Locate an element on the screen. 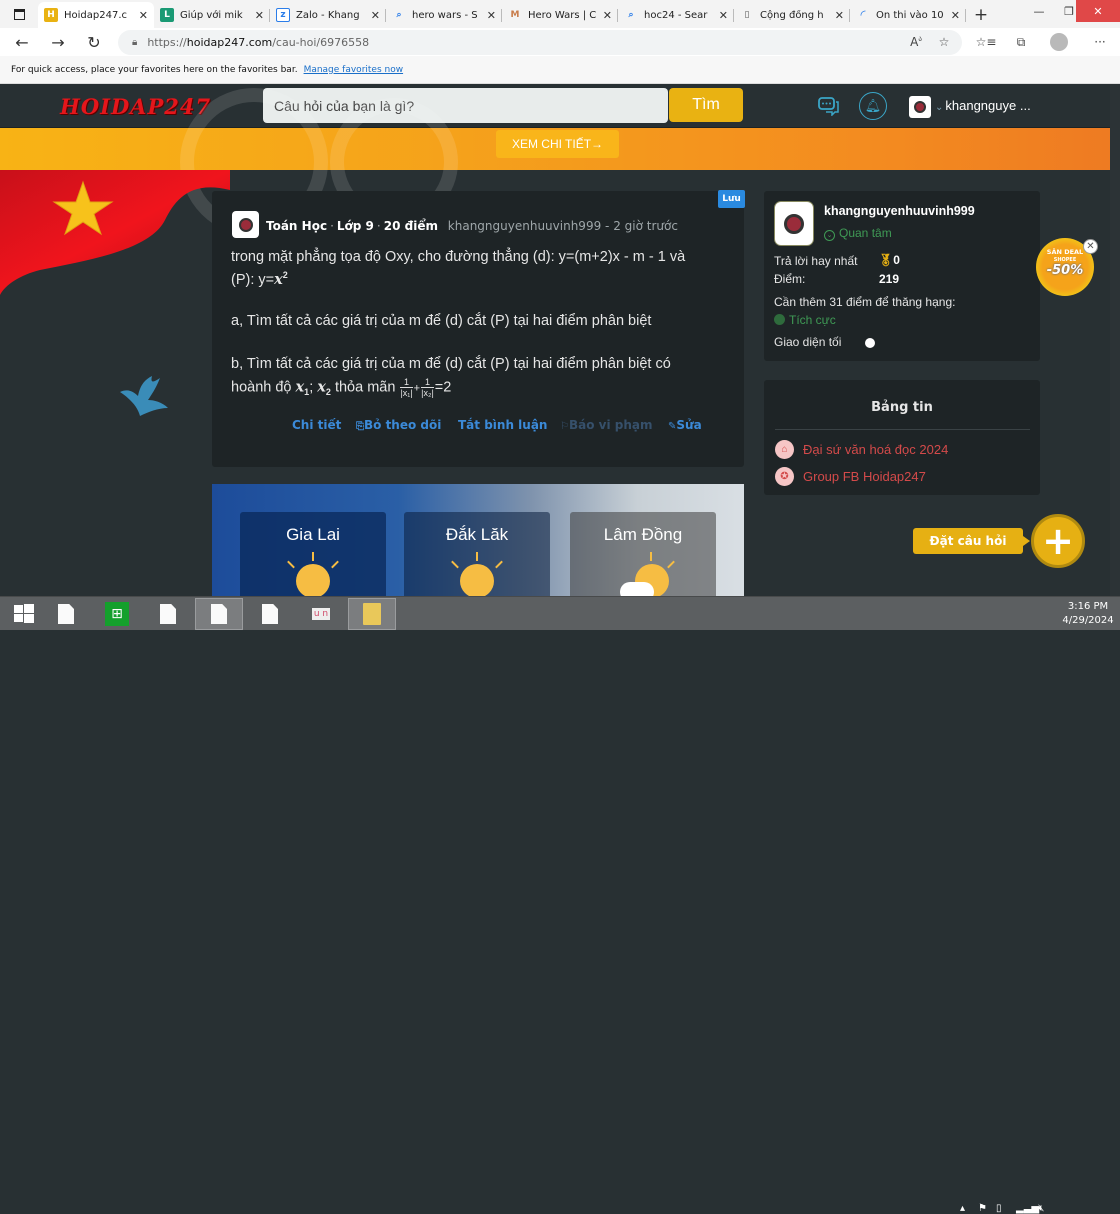 The image size is (1120, 1214). messages-button is located at coordinates (829, 106).